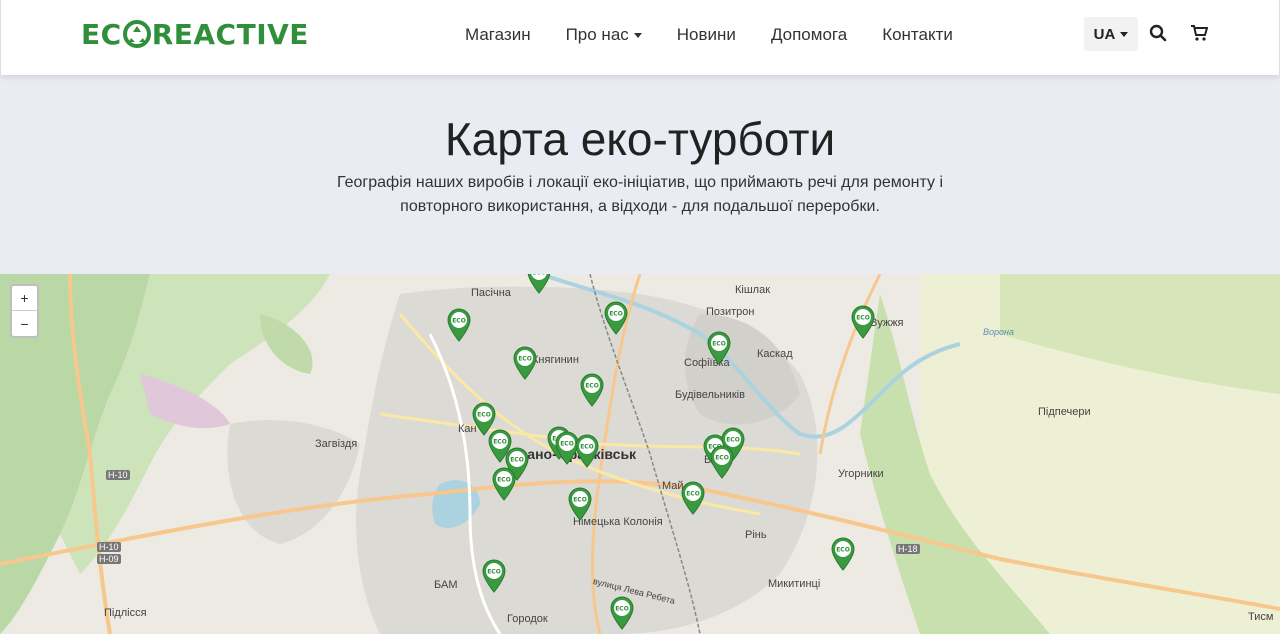 The width and height of the screenshot is (1280, 634). What do you see at coordinates (24, 298) in the screenshot?
I see `zoom-in-button: +` at bounding box center [24, 298].